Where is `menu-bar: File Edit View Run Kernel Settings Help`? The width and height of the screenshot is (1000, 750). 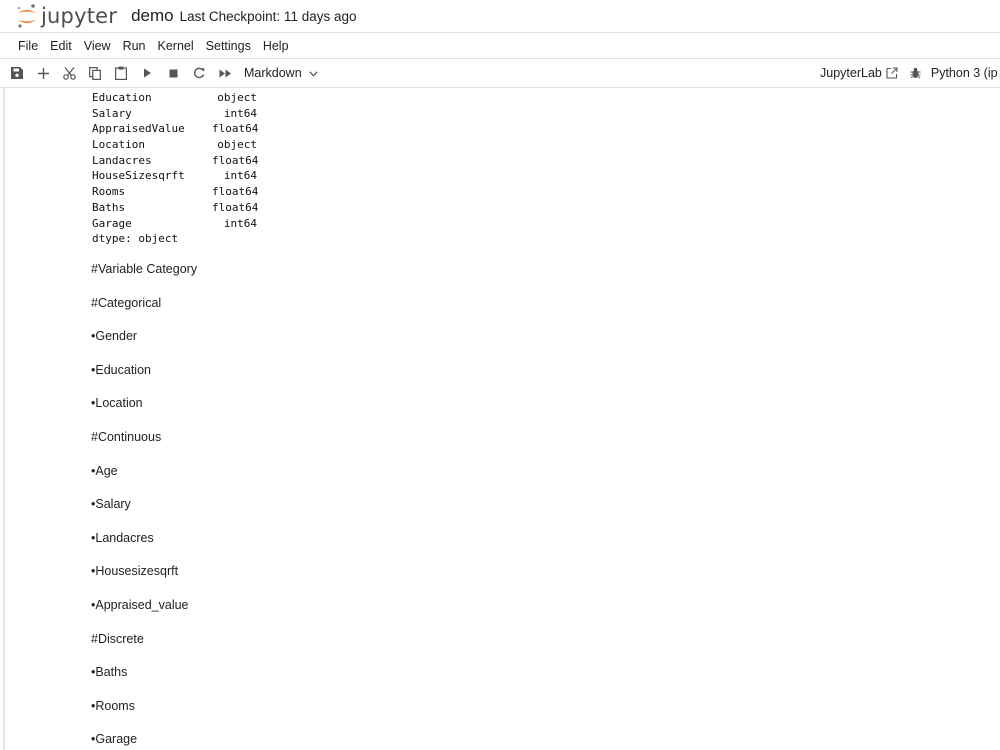
menu-bar: File Edit View Run Kernel Settings Help is located at coordinates (500, 45).